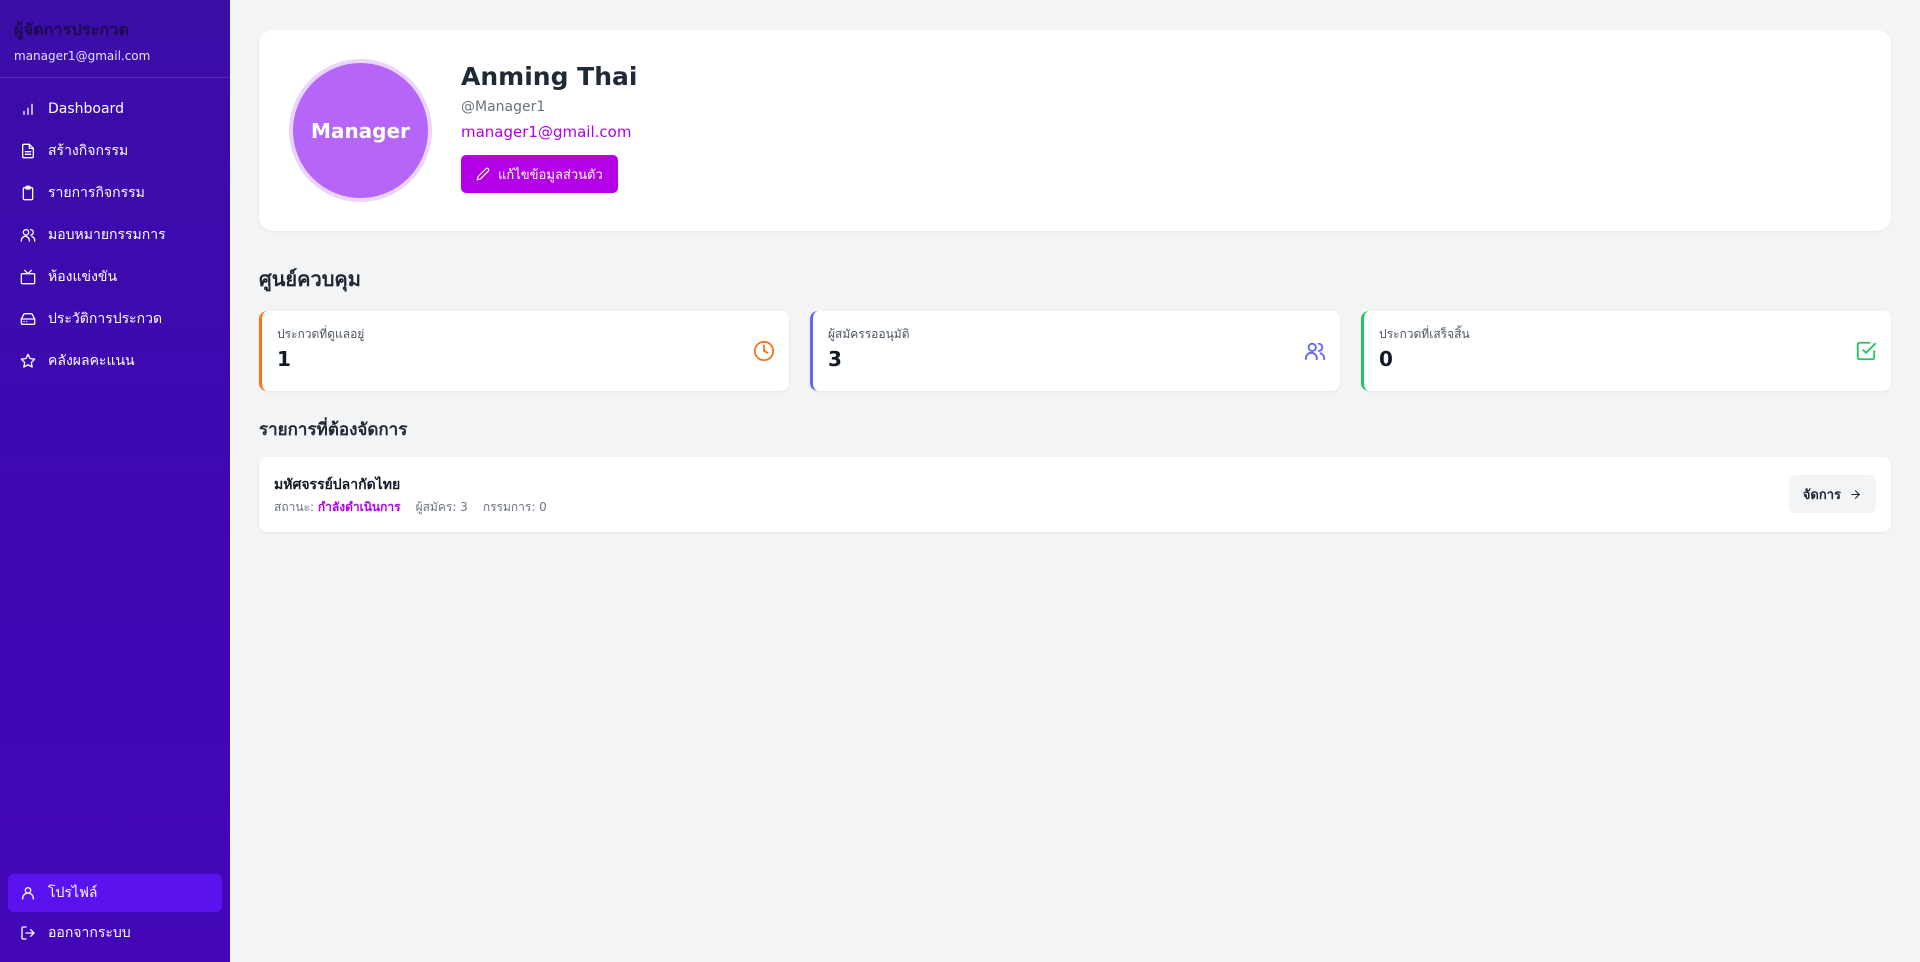 The image size is (1920, 962). Describe the element at coordinates (337, 485) in the screenshot. I see `task-name: มหัศจรรย์ปลากัดไทย` at that location.